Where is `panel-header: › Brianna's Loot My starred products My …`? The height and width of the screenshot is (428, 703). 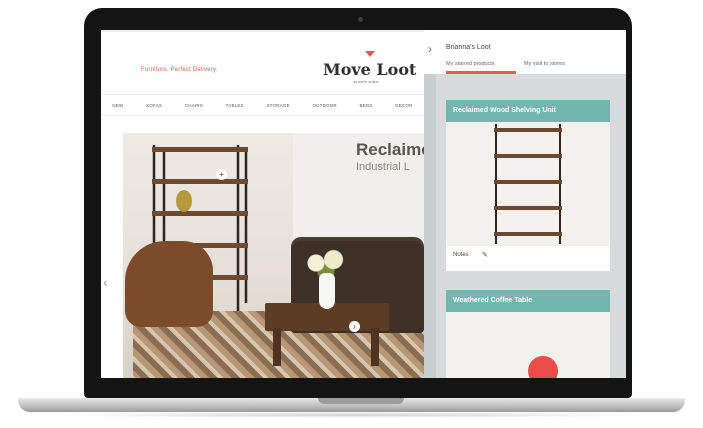 panel-header: › Brianna's Loot My starred products My … is located at coordinates (525, 52).